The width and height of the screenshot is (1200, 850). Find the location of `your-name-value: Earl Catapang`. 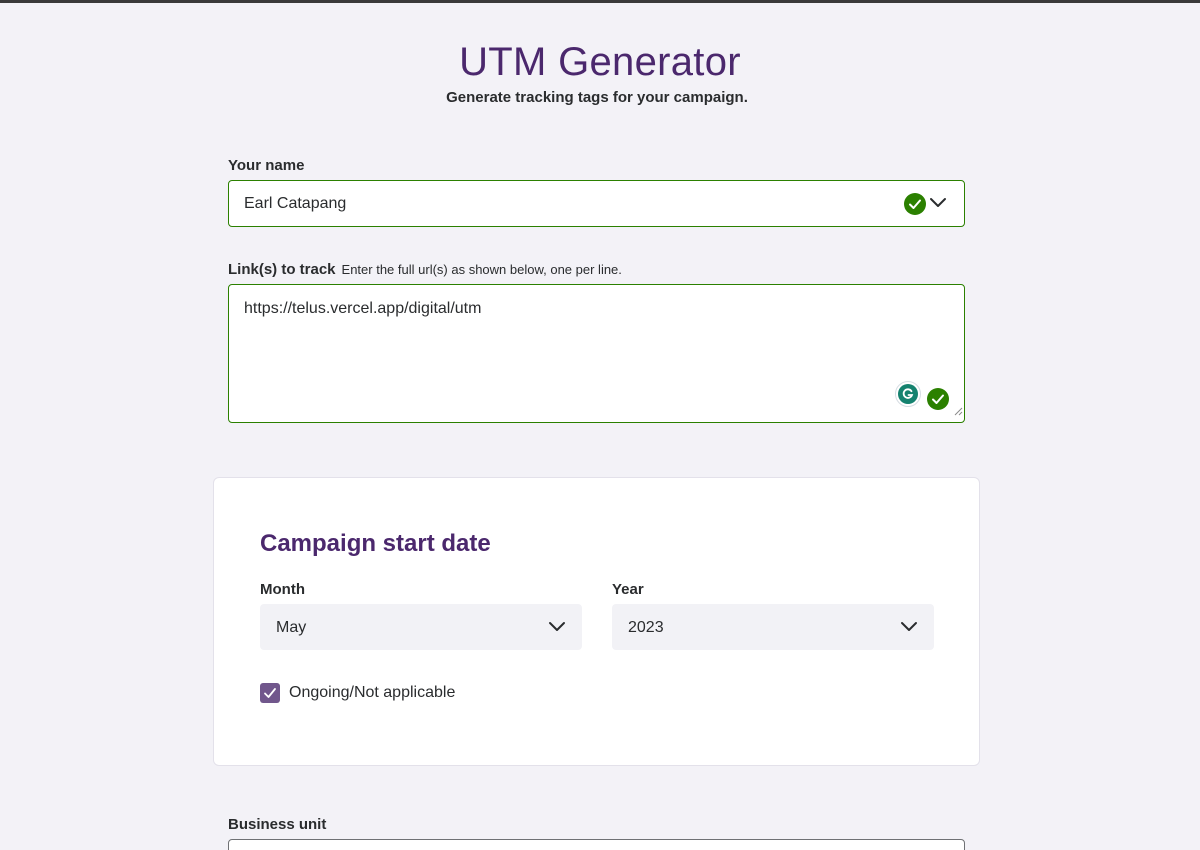

your-name-value: Earl Catapang is located at coordinates (295, 204).